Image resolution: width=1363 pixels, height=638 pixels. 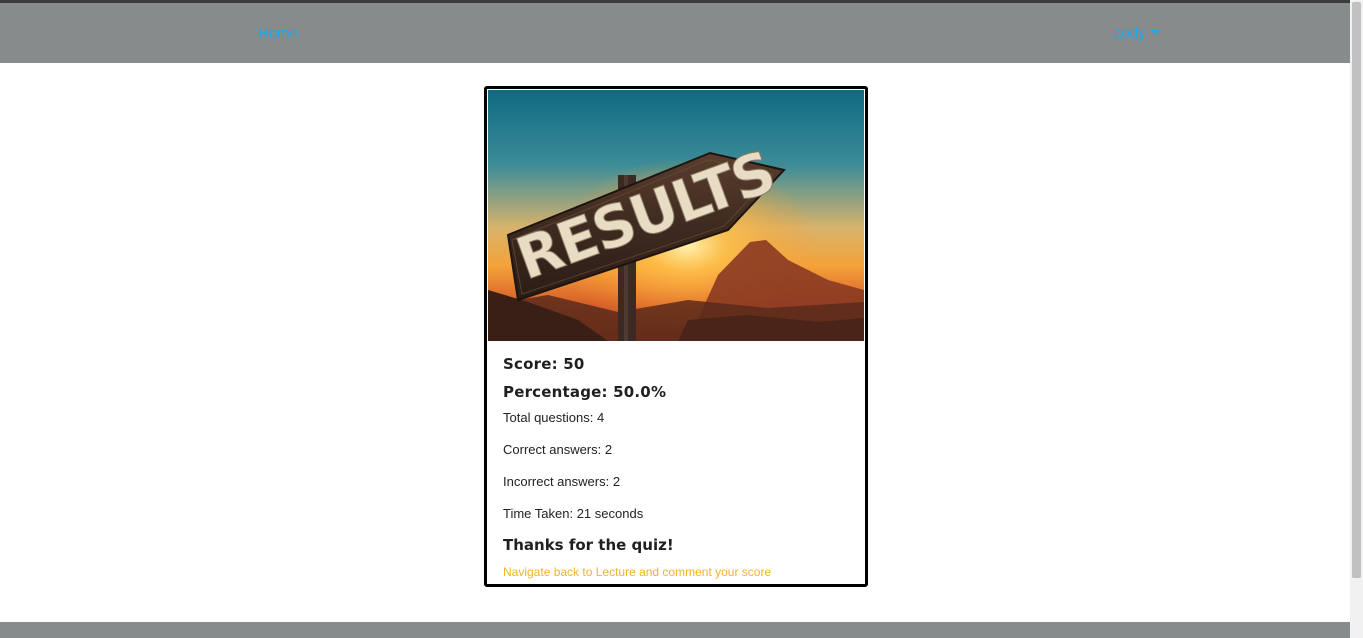 What do you see at coordinates (1130, 33) in the screenshot?
I see `user-menu-label: cody` at bounding box center [1130, 33].